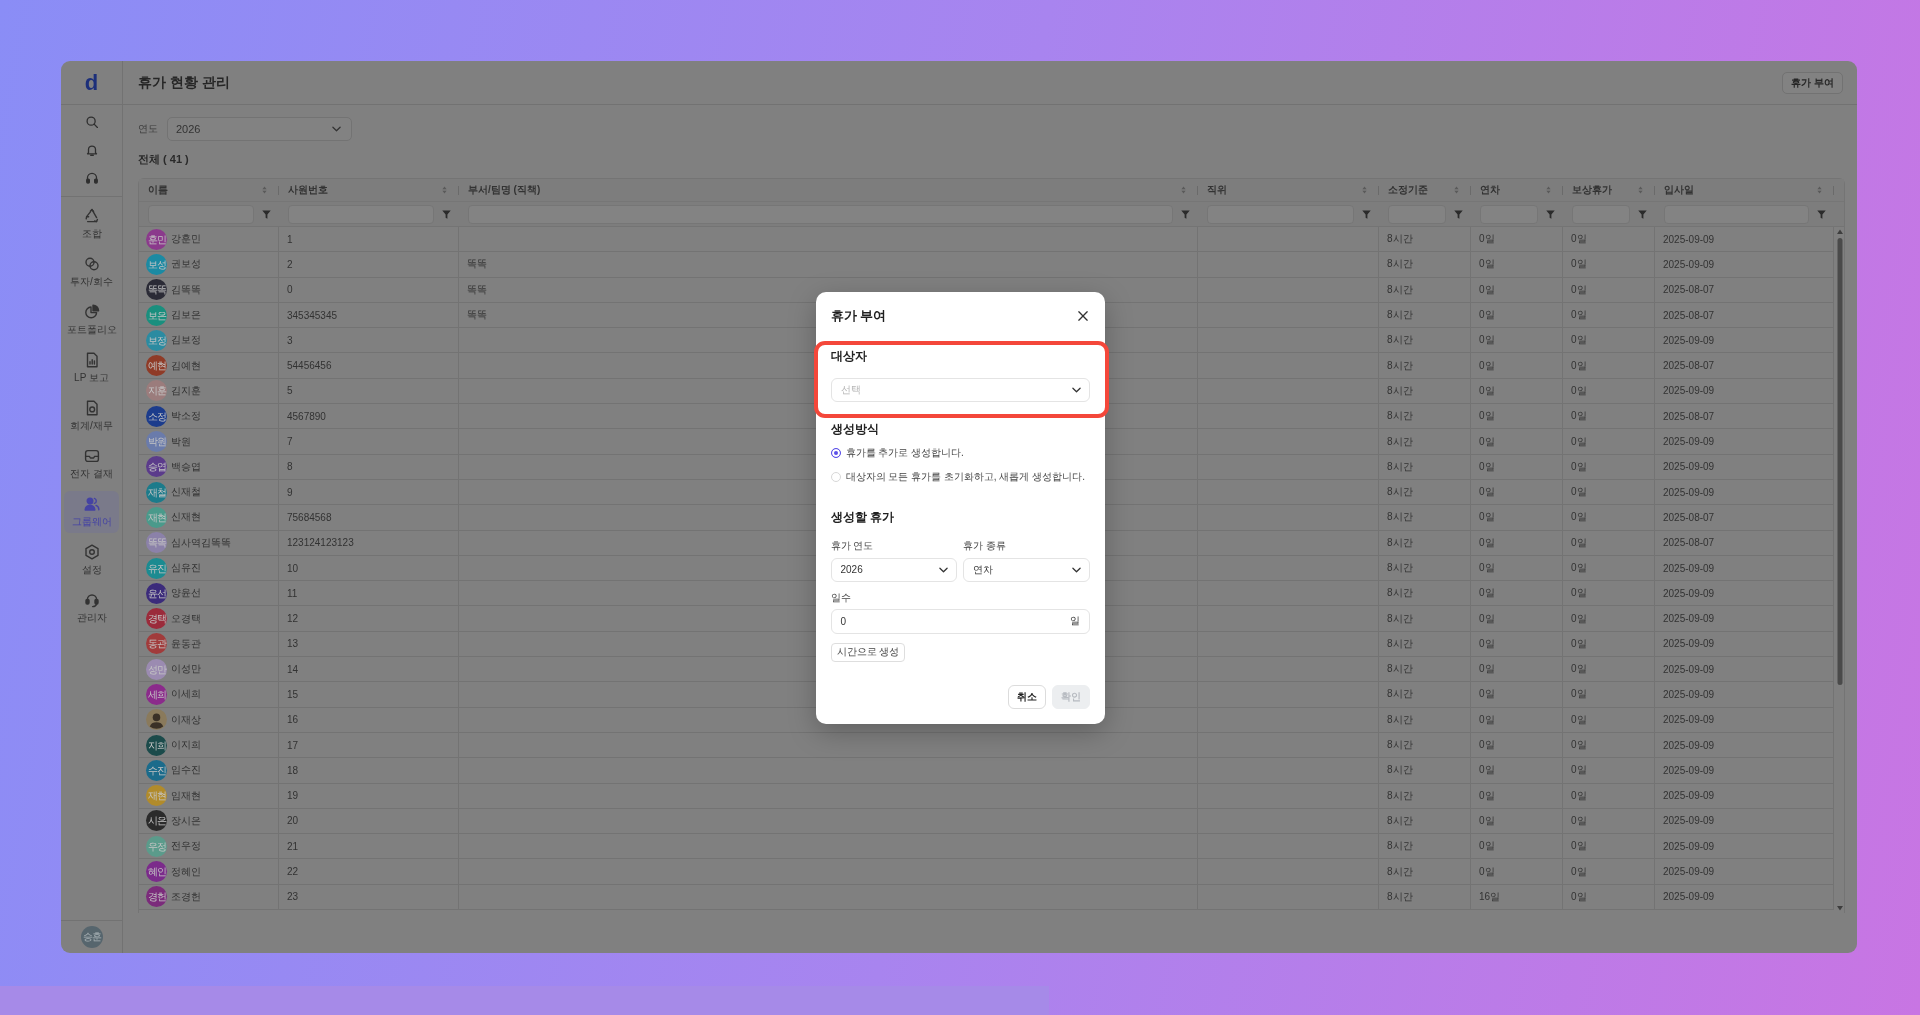 The height and width of the screenshot is (1015, 1920). Describe the element at coordinates (91, 937) in the screenshot. I see `user-avatar: 승훈` at that location.